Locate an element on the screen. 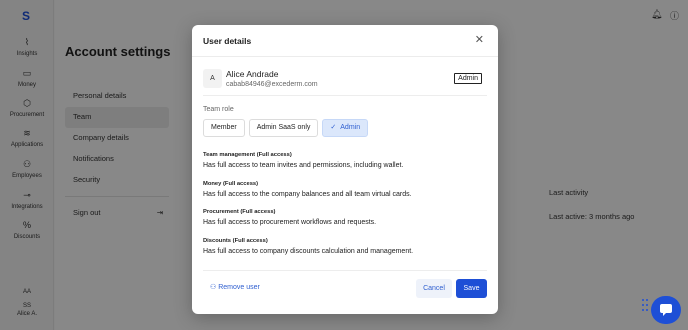 This screenshot has height=330, width=688. user-email: cabab84946@excederm.com is located at coordinates (272, 84).